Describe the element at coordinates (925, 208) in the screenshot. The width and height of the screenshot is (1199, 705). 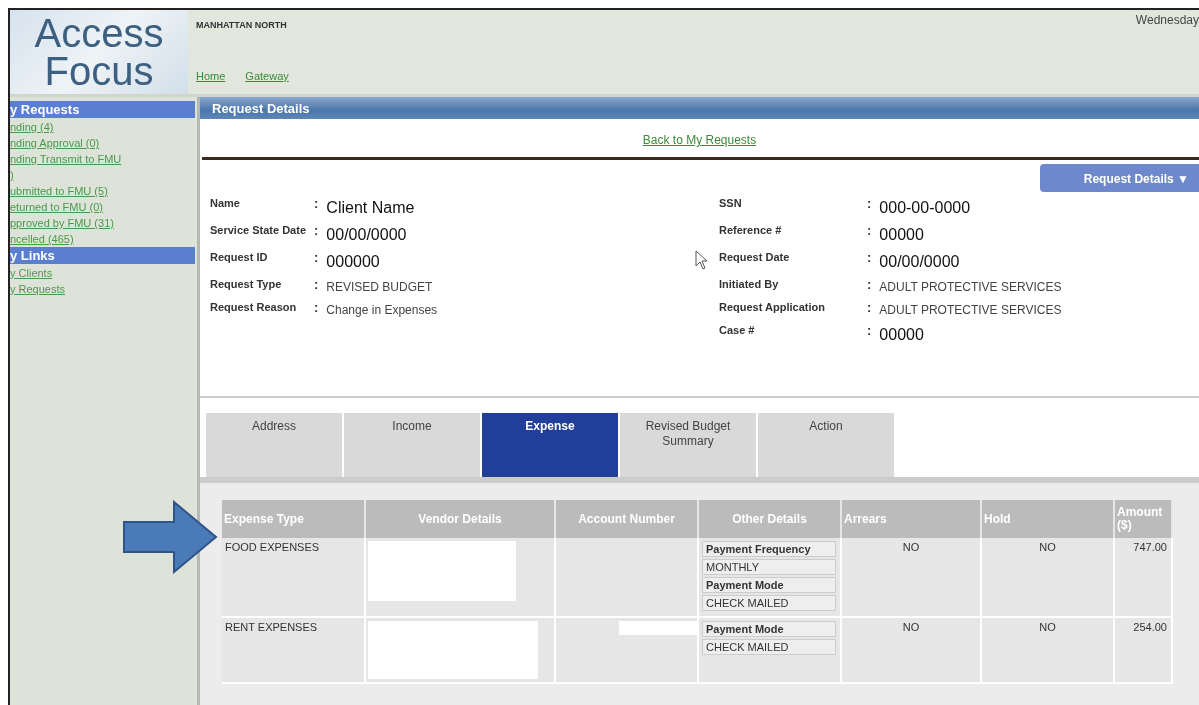
I see `field-value: 000-00-0000` at that location.